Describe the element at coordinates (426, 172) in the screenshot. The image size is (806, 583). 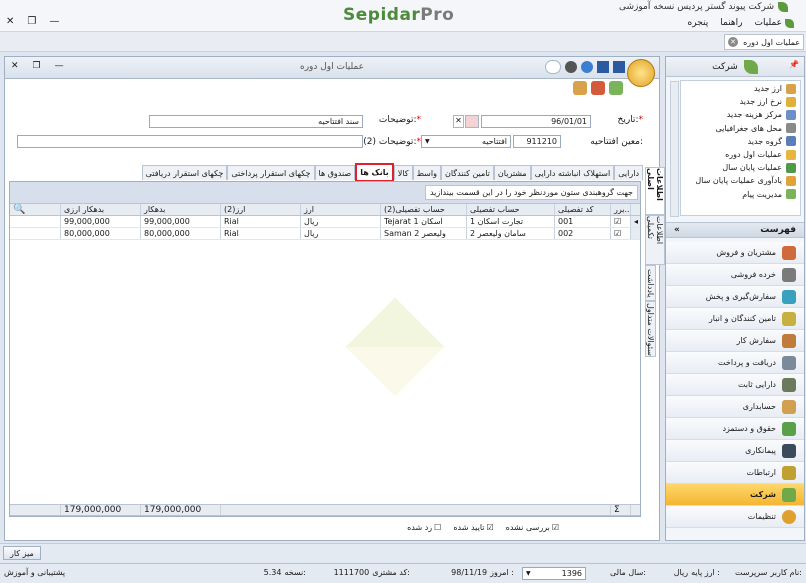
I see `tab-intermediary: واسط` at that location.